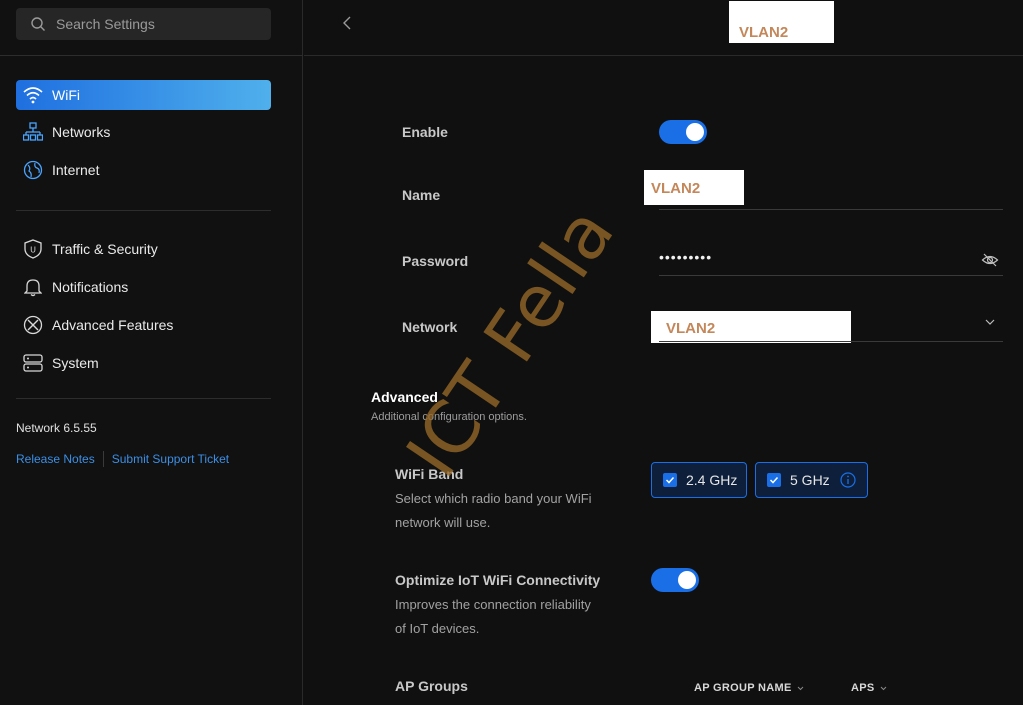  What do you see at coordinates (113, 325) in the screenshot?
I see `sidebar-item-label: Advanced Features` at bounding box center [113, 325].